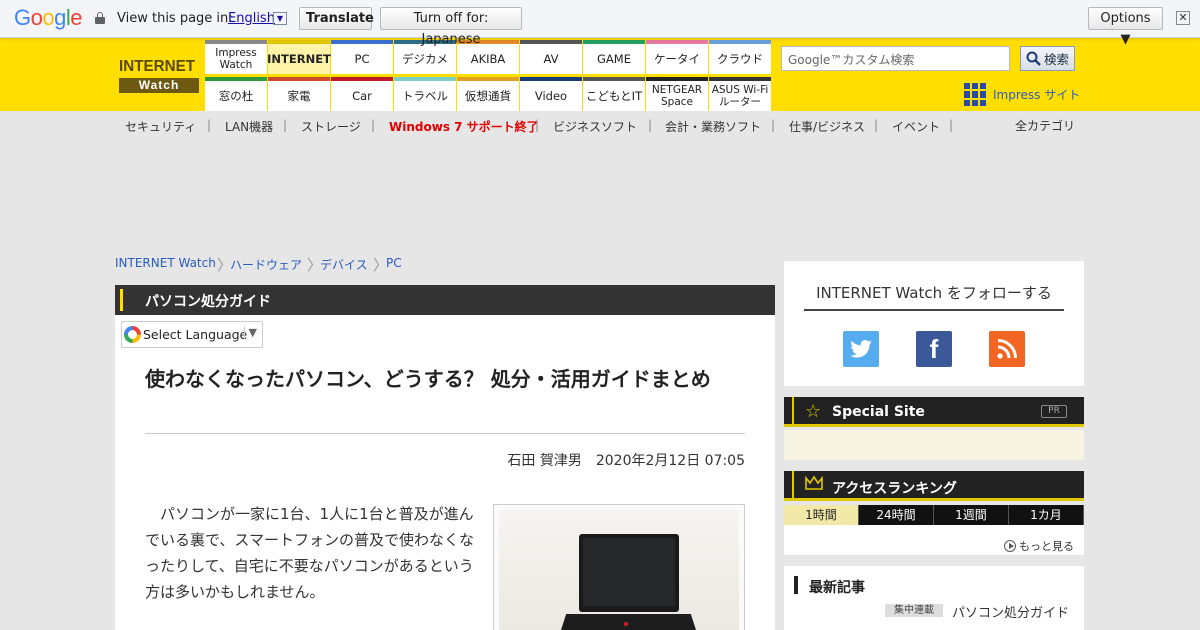 This screenshot has width=1200, height=630. I want to click on laptop-image, so click(619, 570).